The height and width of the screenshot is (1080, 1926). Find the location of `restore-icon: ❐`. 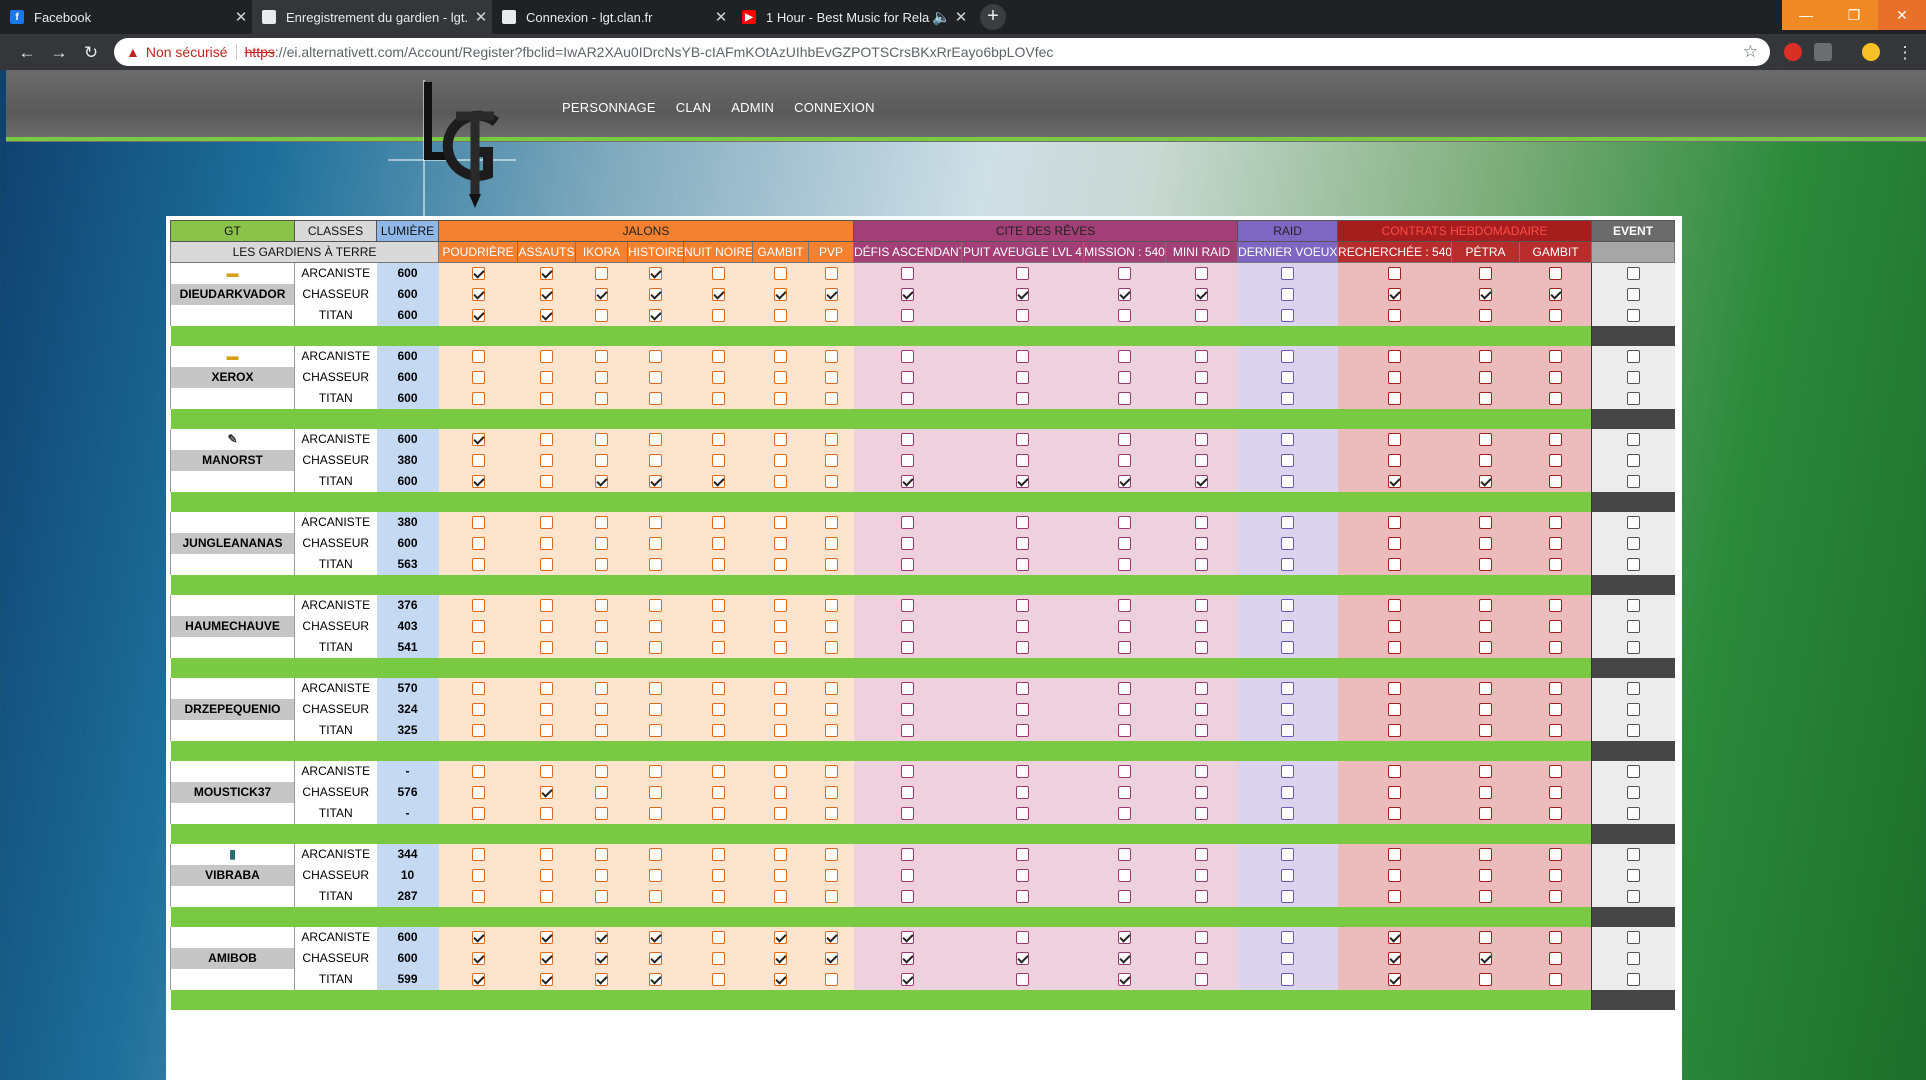

restore-icon: ❐ is located at coordinates (1854, 15).